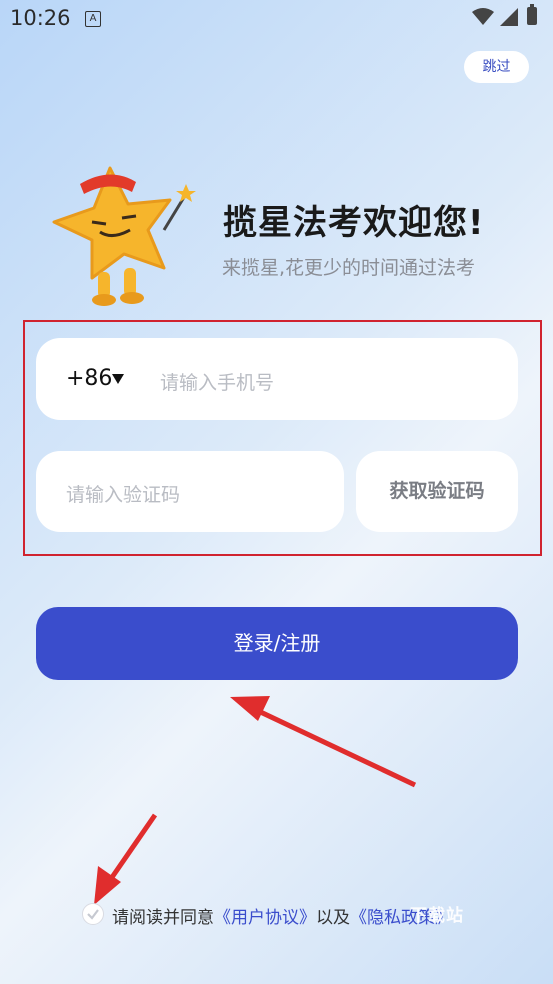 This screenshot has height=984, width=553. What do you see at coordinates (496, 67) in the screenshot?
I see `skip-button: 跳过` at bounding box center [496, 67].